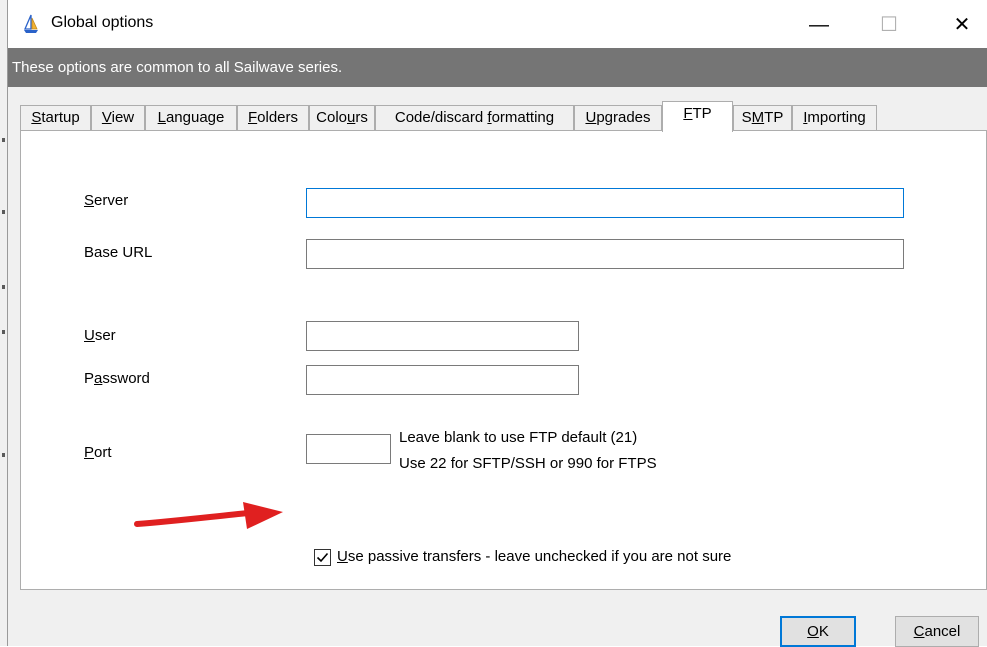  Describe the element at coordinates (98, 452) in the screenshot. I see `port-label: Port` at that location.